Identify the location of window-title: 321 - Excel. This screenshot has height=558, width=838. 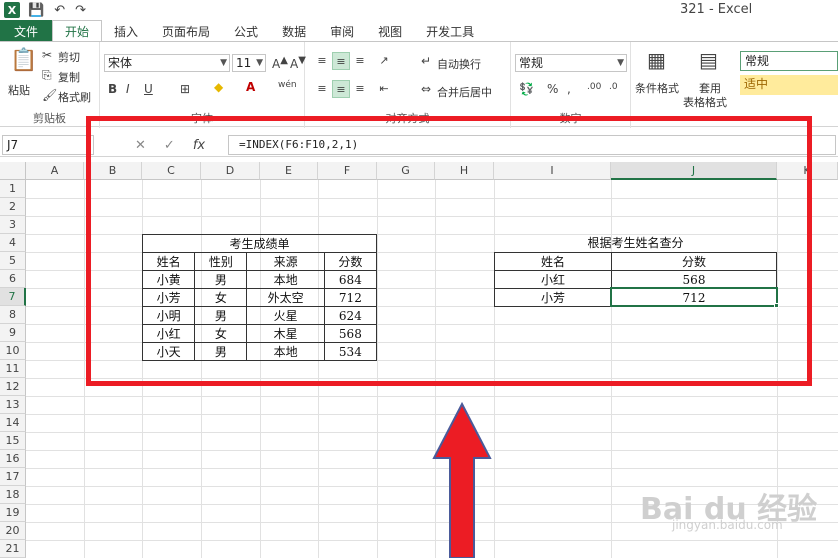
(716, 9).